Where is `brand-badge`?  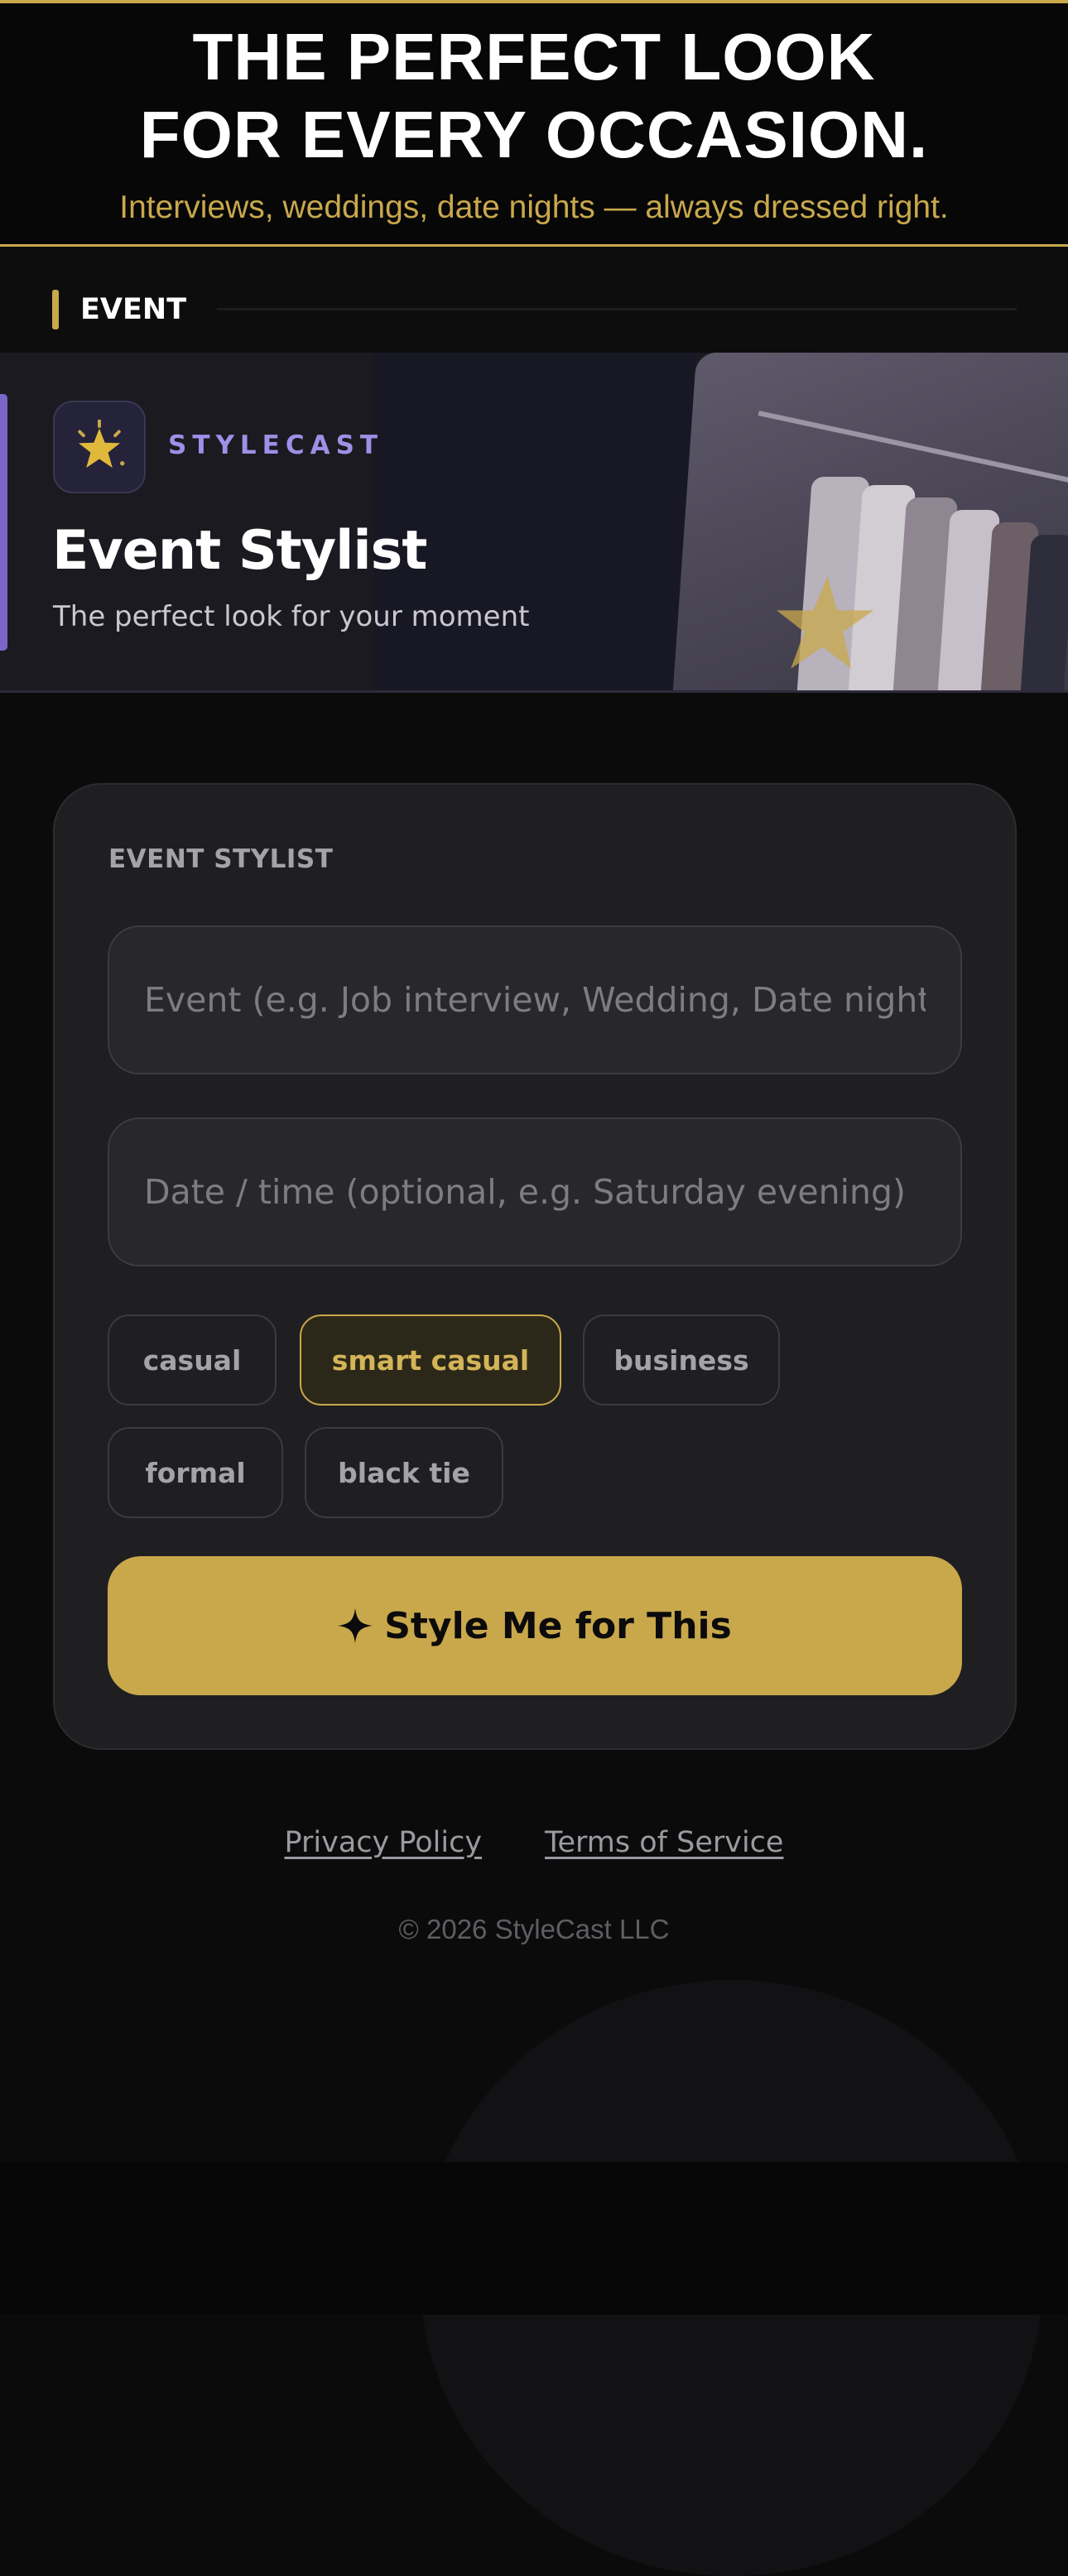
brand-badge is located at coordinates (99, 447).